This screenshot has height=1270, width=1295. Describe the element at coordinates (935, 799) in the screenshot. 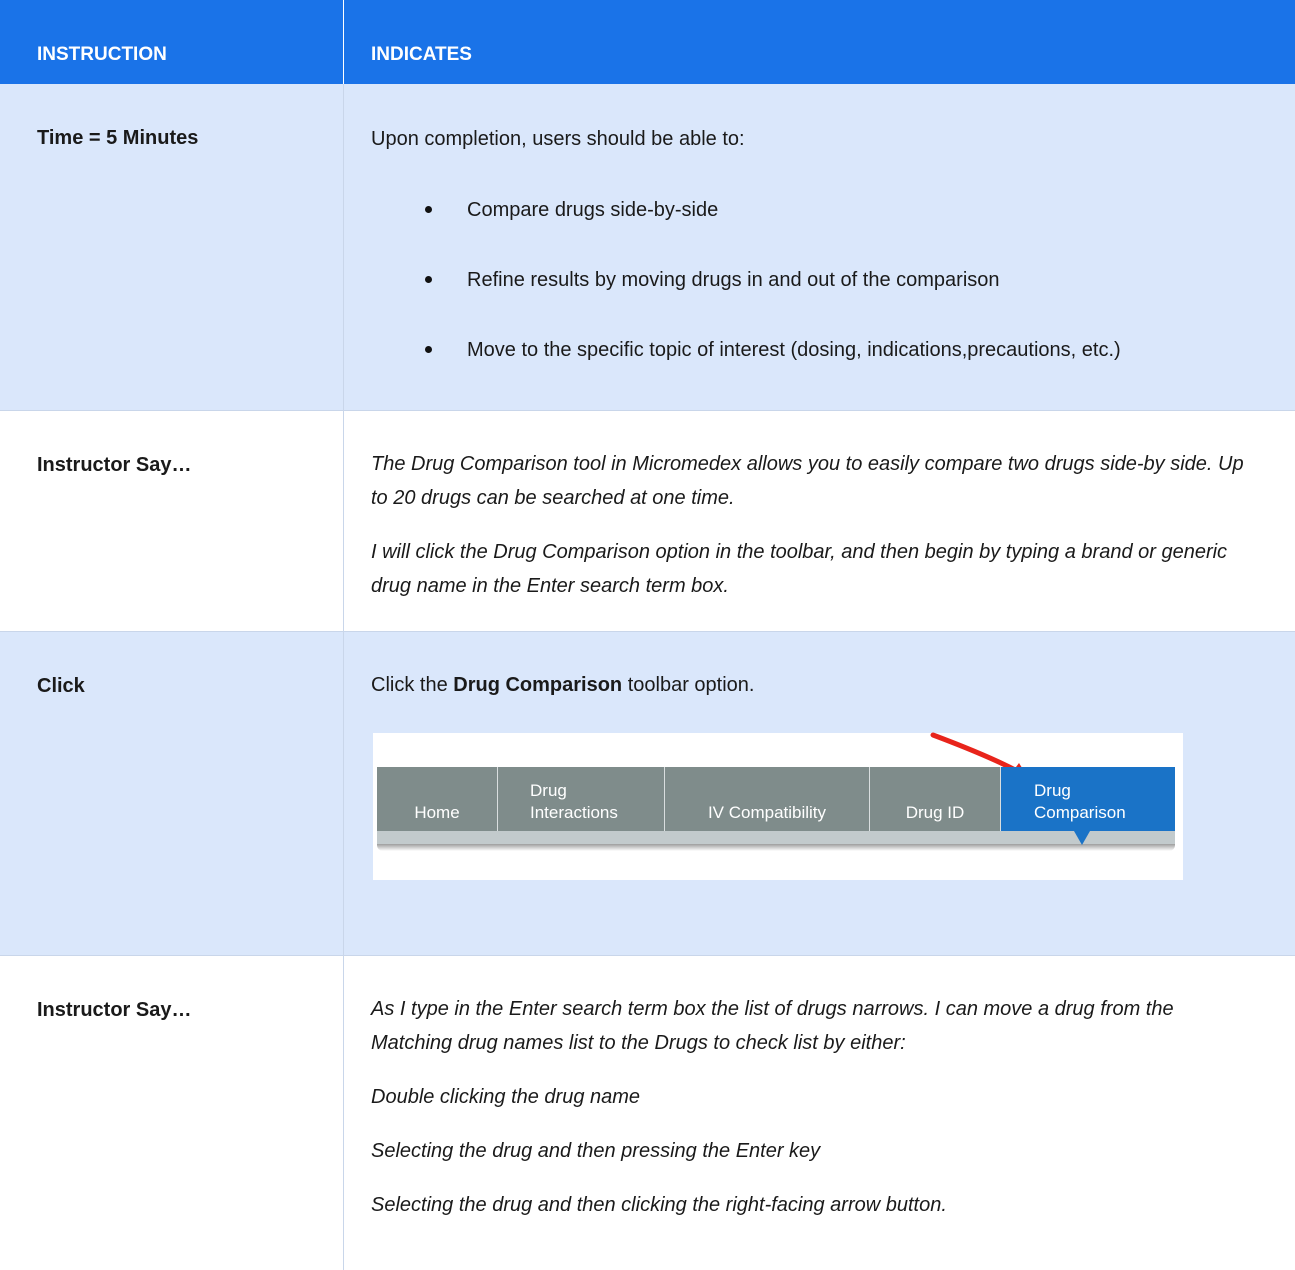

I see `toolbar-drug-id: Drug ID` at that location.